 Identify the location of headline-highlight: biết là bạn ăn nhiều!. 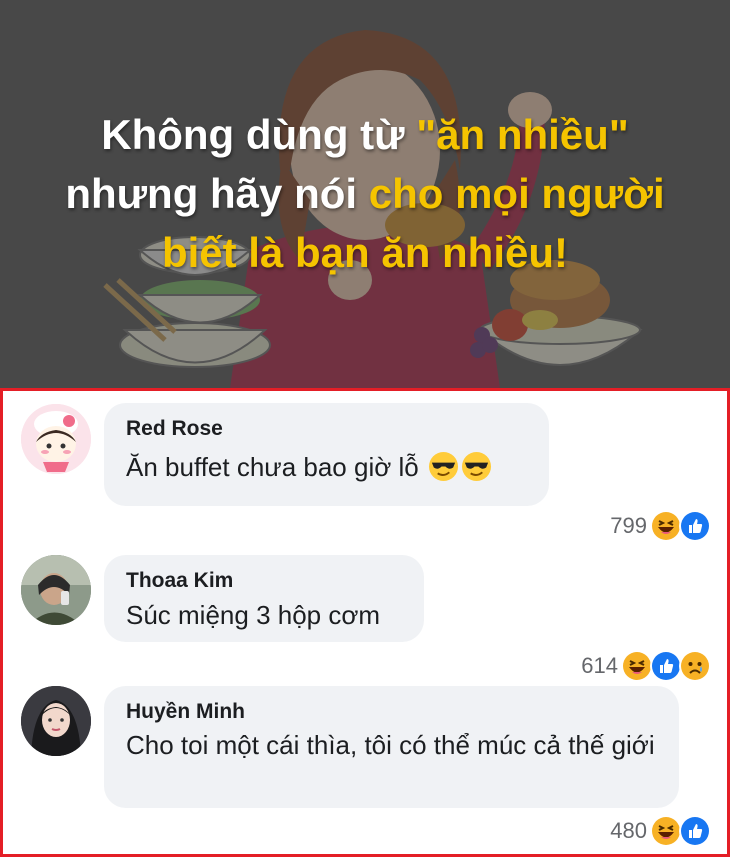
(365, 252).